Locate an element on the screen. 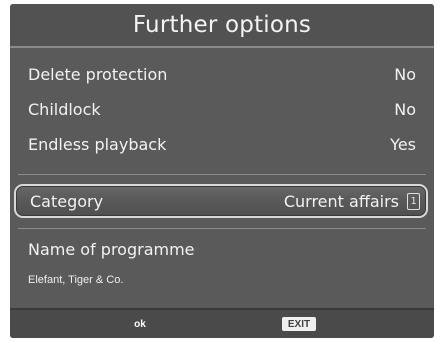  dialog-title: Further options is located at coordinates (222, 25).